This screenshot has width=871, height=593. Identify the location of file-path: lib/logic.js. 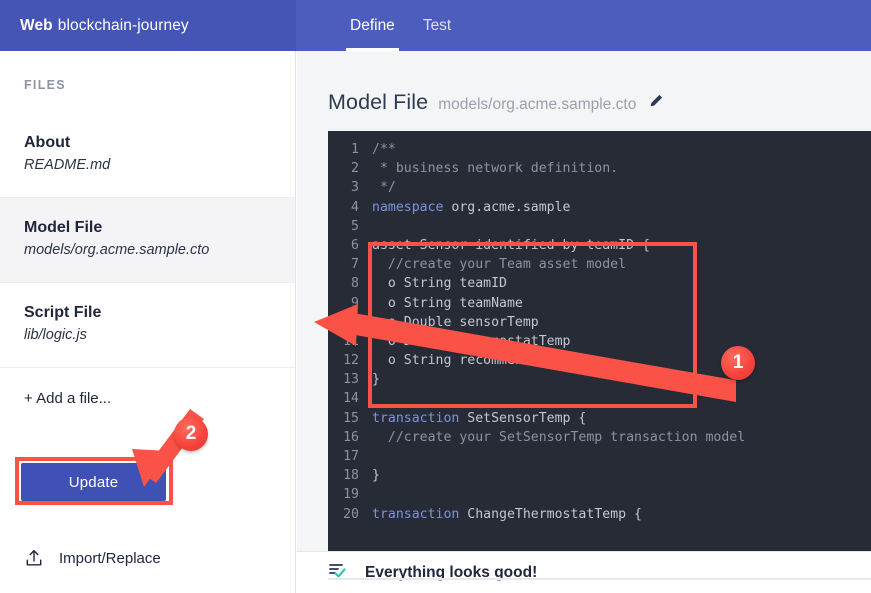
(55, 335).